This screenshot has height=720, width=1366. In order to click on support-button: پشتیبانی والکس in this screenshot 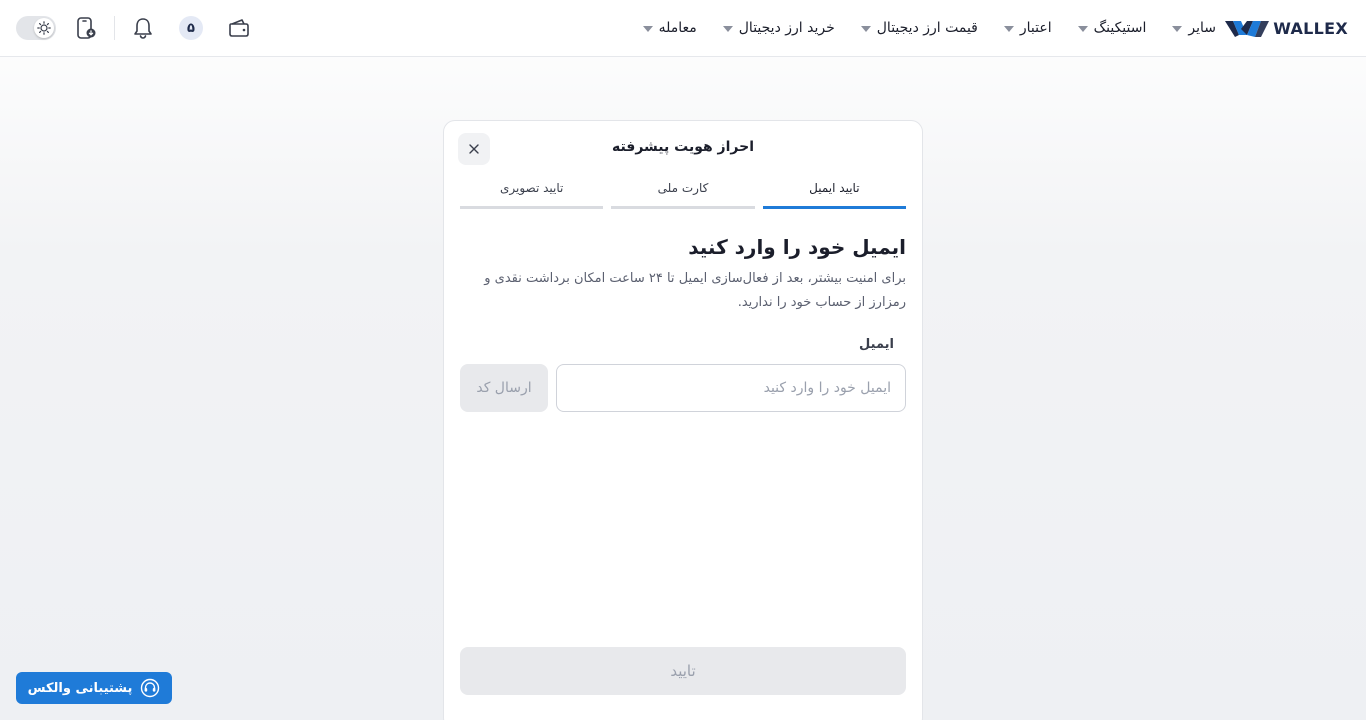, I will do `click(94, 688)`.